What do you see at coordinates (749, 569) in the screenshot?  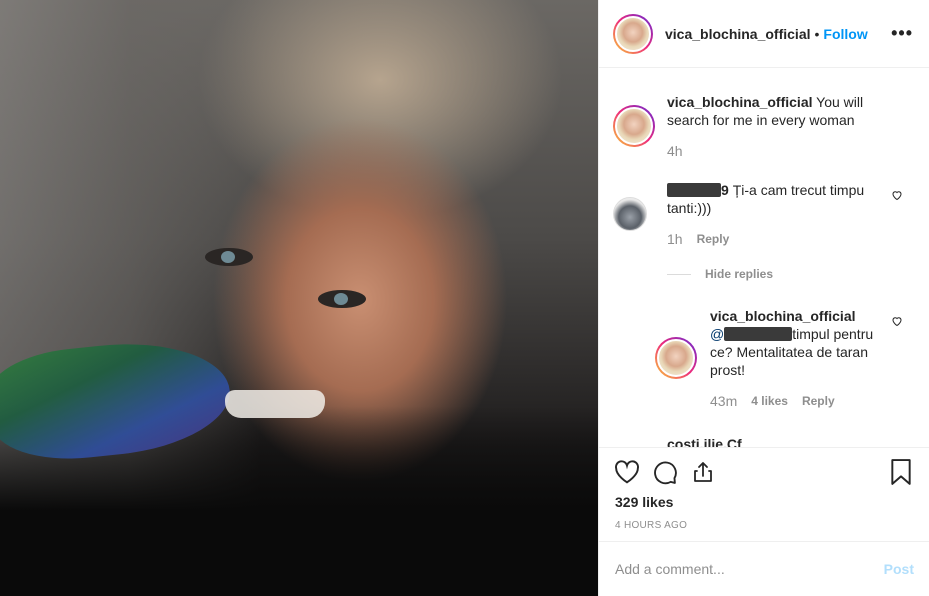 I see `add-comment-input` at bounding box center [749, 569].